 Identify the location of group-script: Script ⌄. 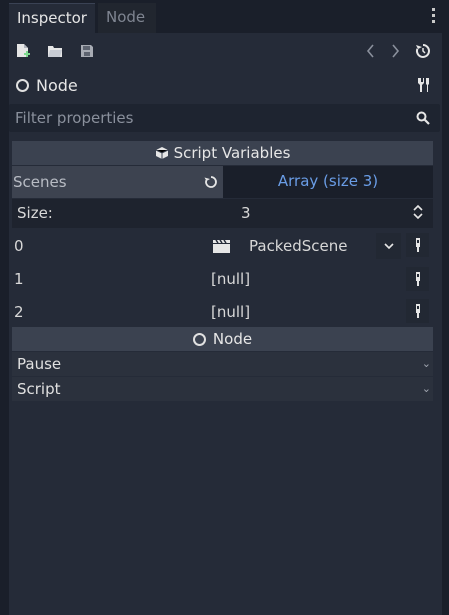
(222, 389).